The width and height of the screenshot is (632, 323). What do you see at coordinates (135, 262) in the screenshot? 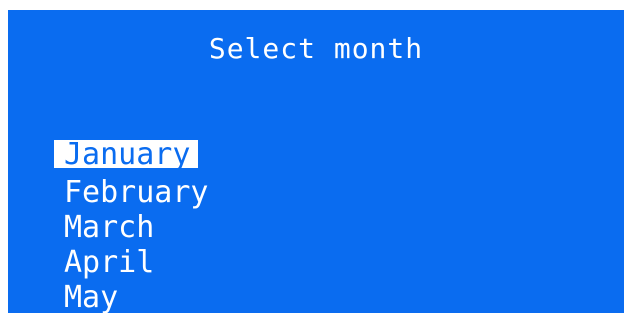
I see `month-item-april: April` at bounding box center [135, 262].